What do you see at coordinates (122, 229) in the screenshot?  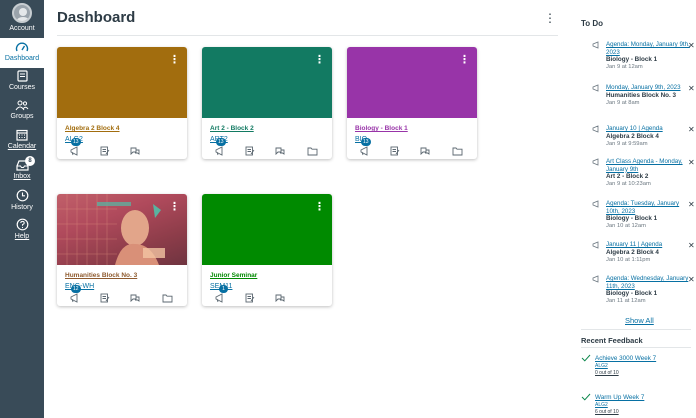 I see `card-hero-image` at bounding box center [122, 229].